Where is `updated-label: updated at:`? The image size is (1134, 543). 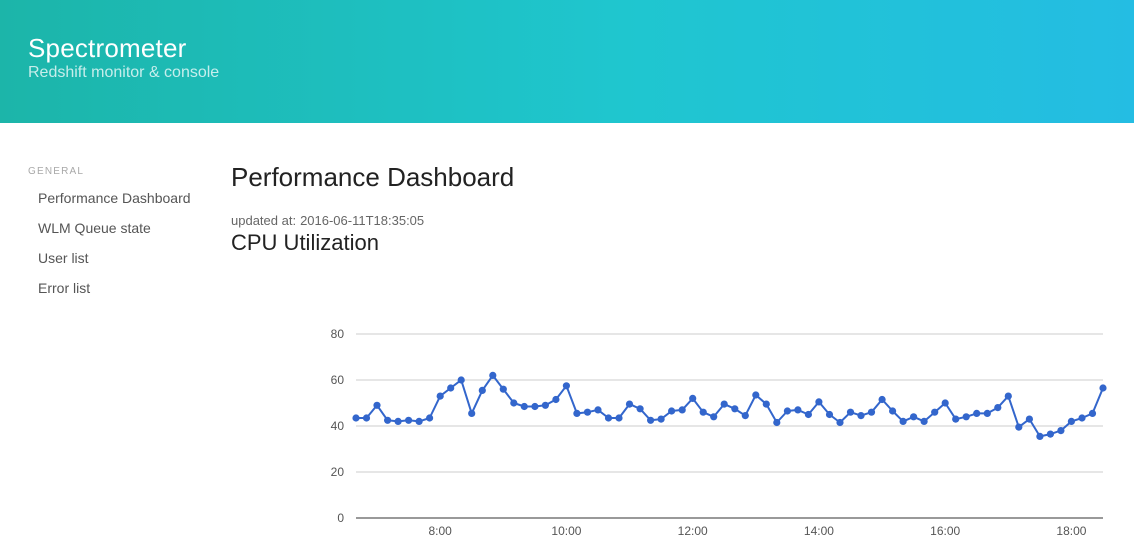
updated-label: updated at: is located at coordinates (264, 220).